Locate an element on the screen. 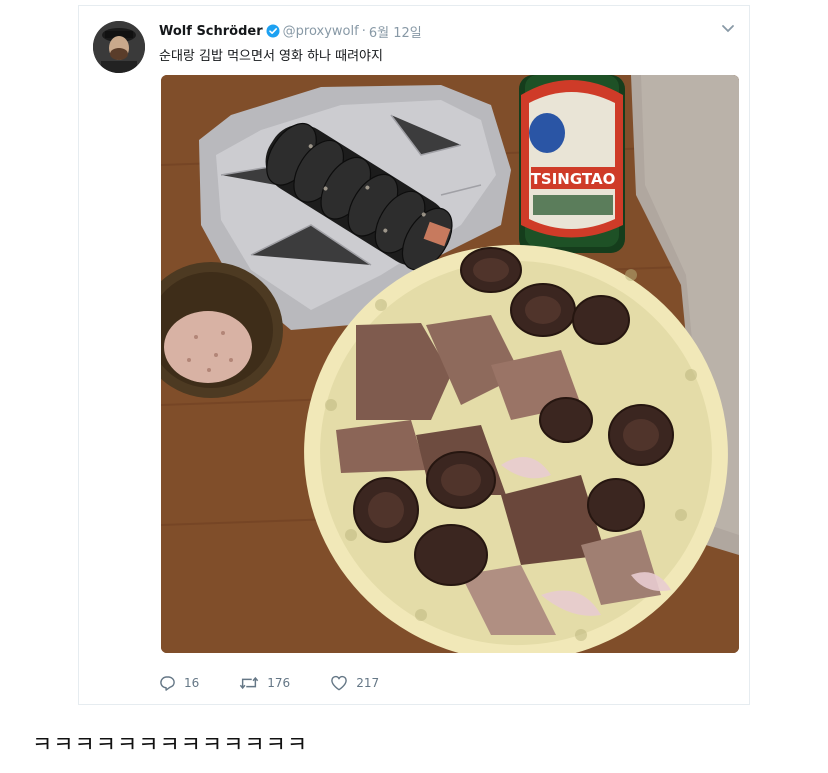 The width and height of the screenshot is (828, 773). avatar is located at coordinates (119, 47).